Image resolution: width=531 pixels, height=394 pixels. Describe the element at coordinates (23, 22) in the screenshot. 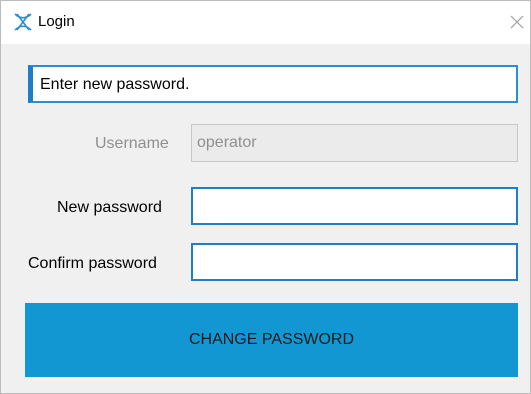

I see `app-logo-icon` at that location.